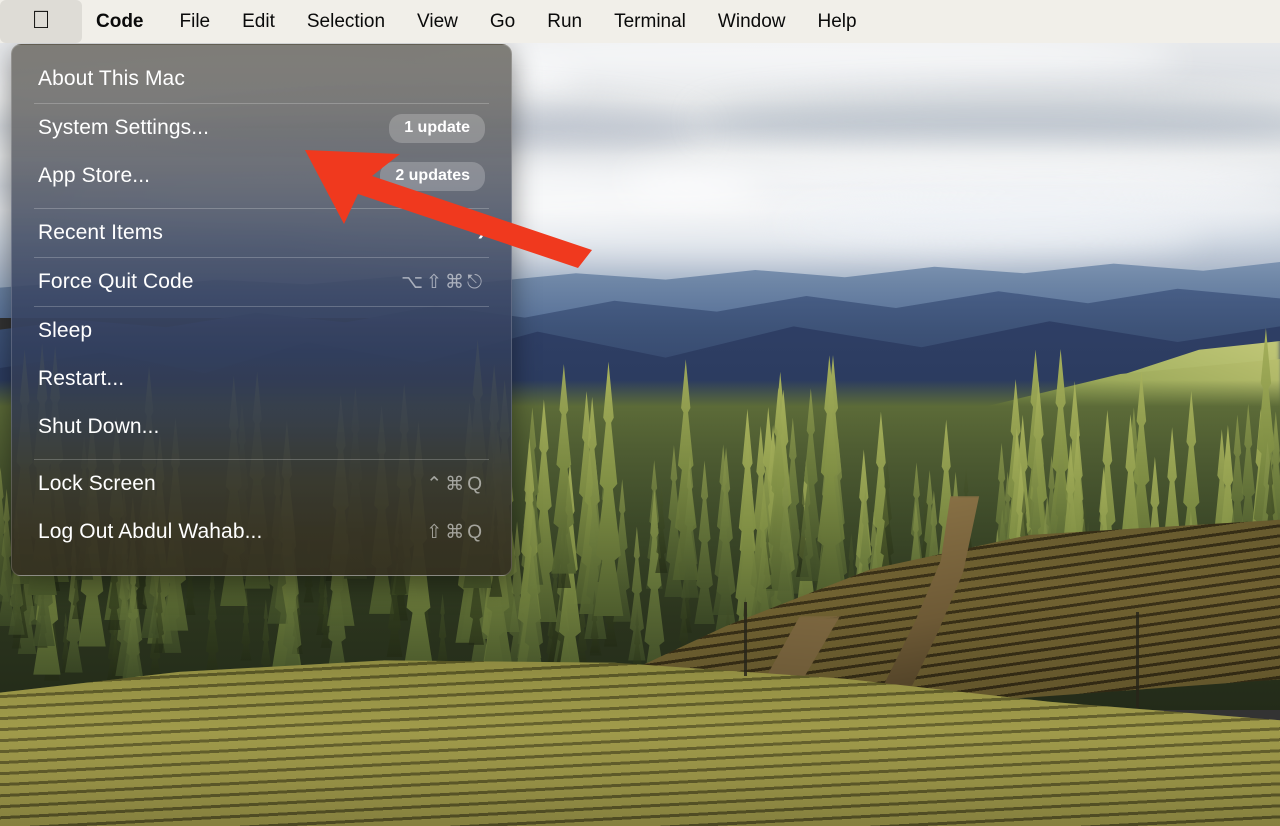  What do you see at coordinates (502, 21) in the screenshot?
I see `menubar-item-go: Go` at bounding box center [502, 21].